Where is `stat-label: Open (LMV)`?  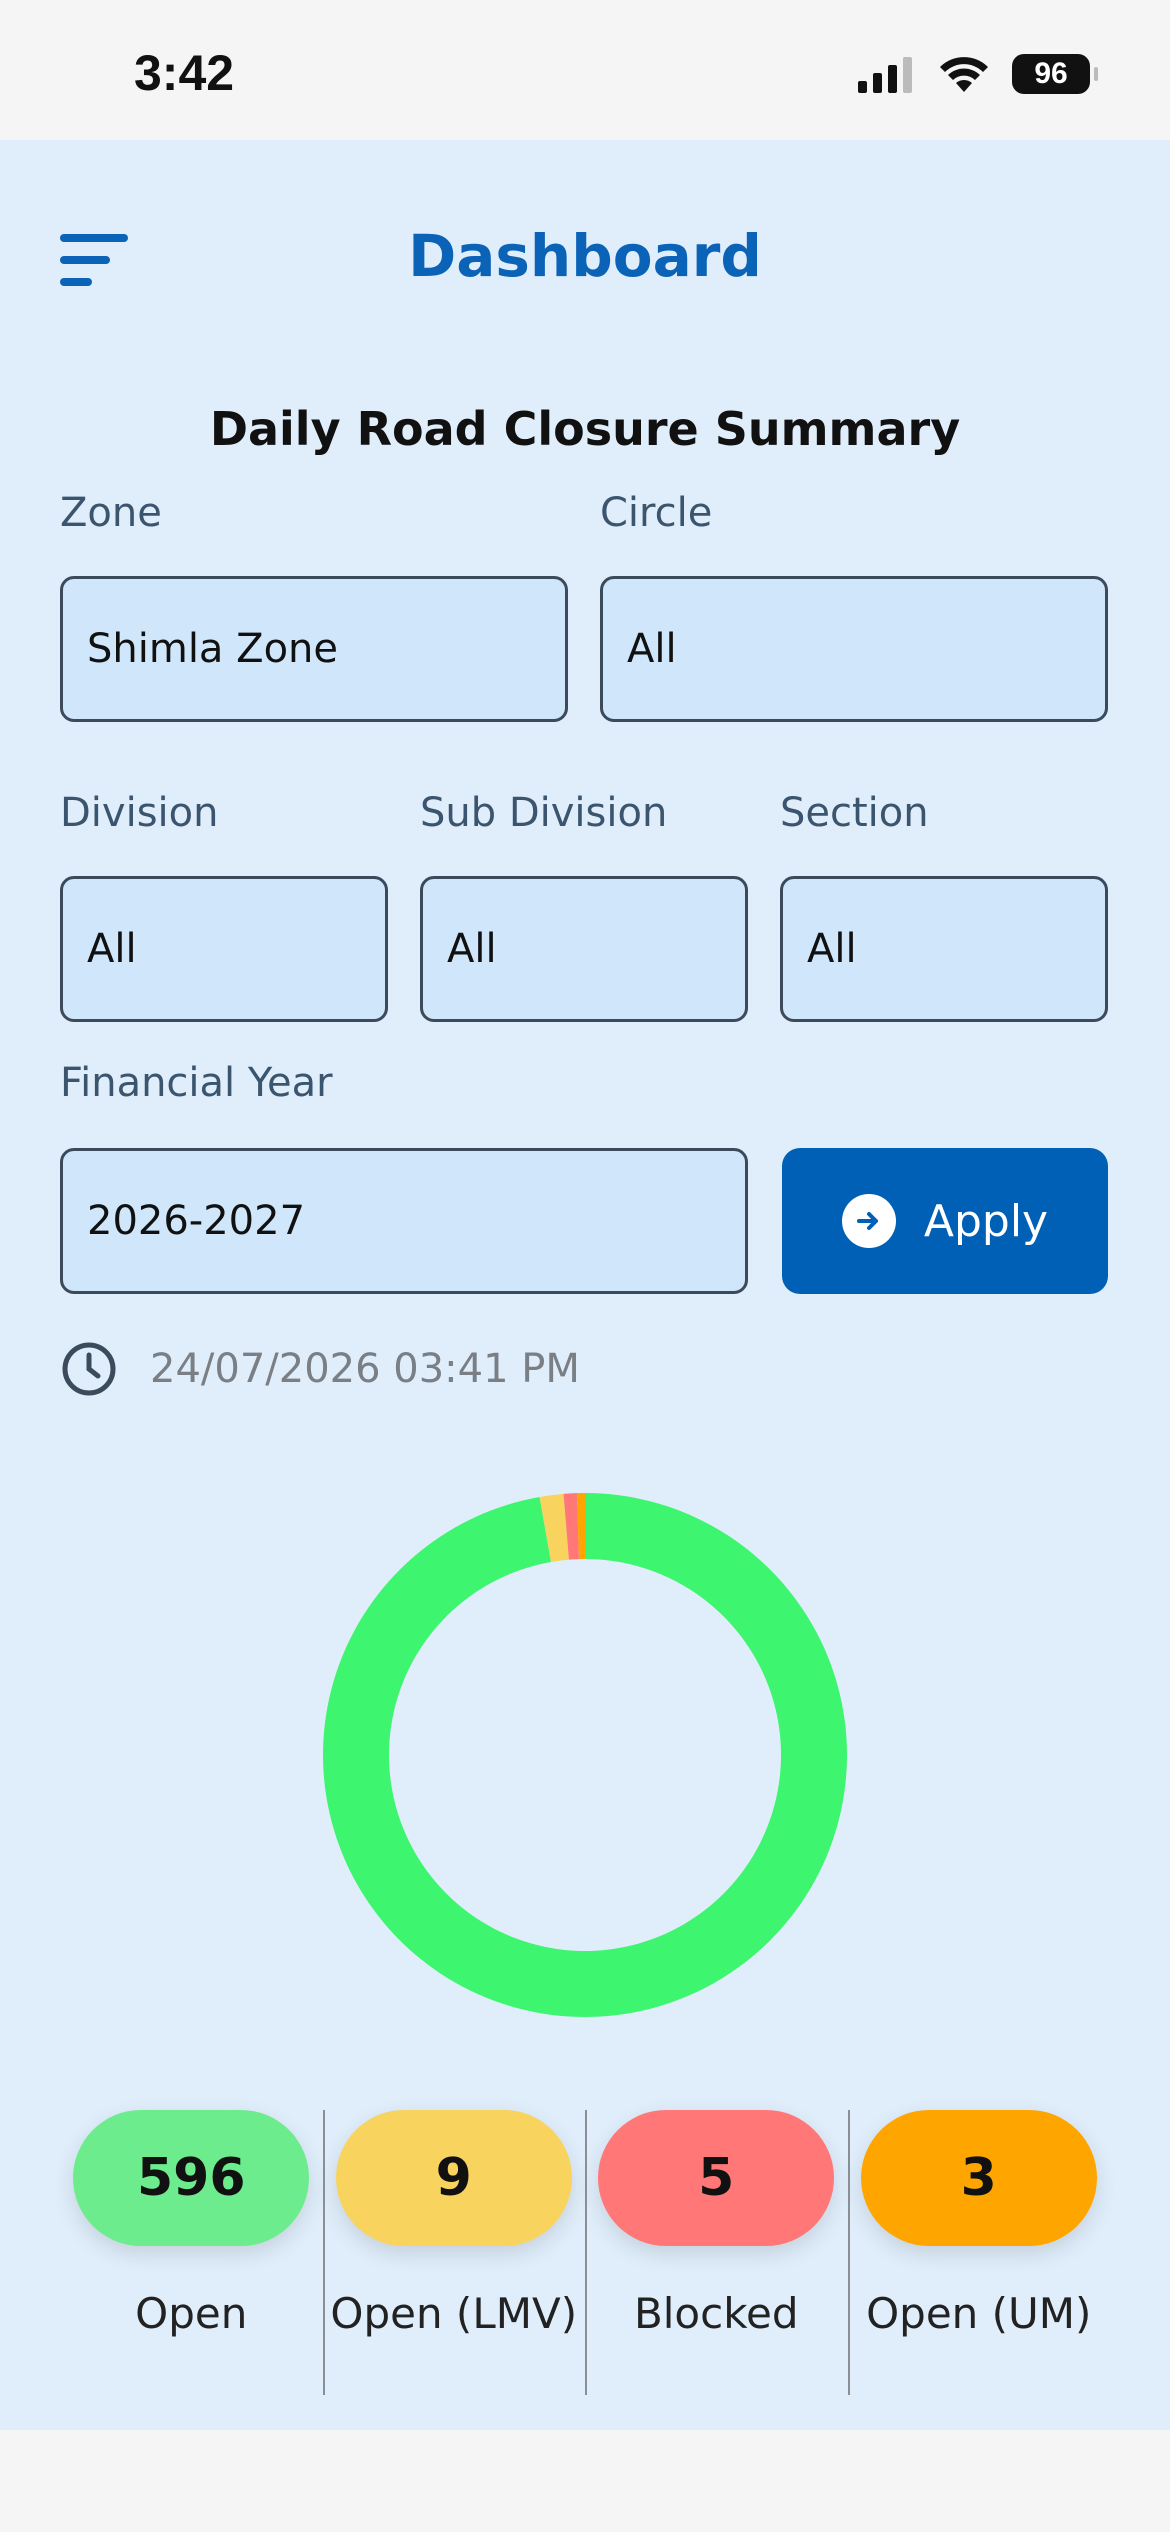 stat-label: Open (LMV) is located at coordinates (454, 2313).